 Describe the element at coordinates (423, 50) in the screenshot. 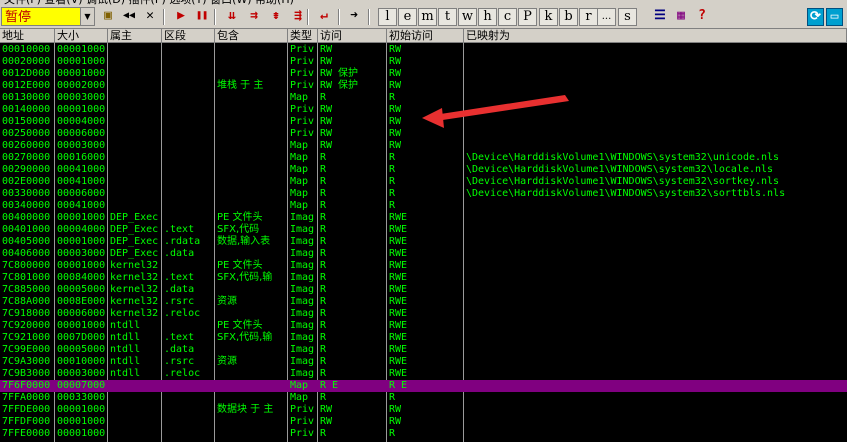

I see `table-row: 00010000 00001000 Priv RW RW` at that location.